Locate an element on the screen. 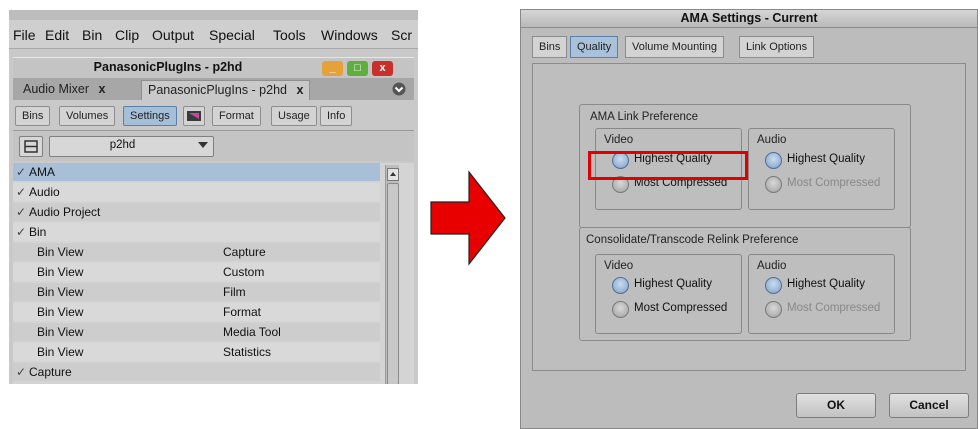  setting-name: Audio Project is located at coordinates (65, 212).